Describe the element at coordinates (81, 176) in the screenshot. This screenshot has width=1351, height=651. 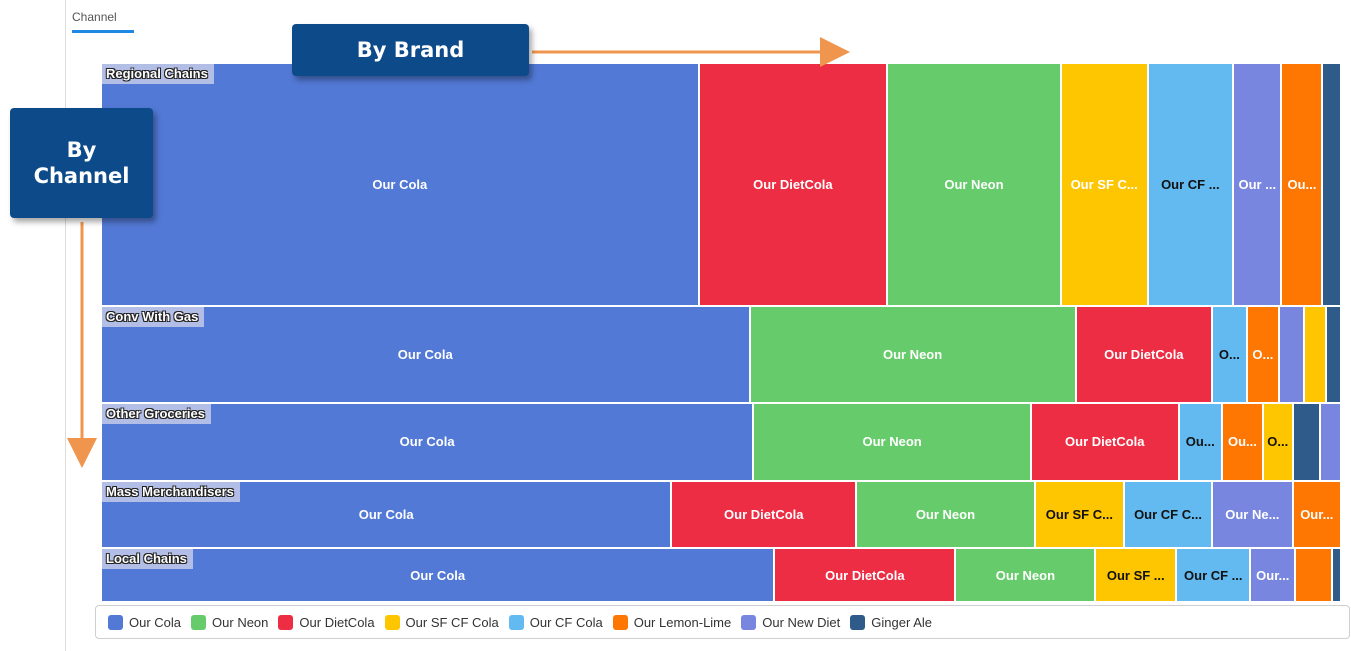
I see `by-channel-text-line2: Channel` at that location.